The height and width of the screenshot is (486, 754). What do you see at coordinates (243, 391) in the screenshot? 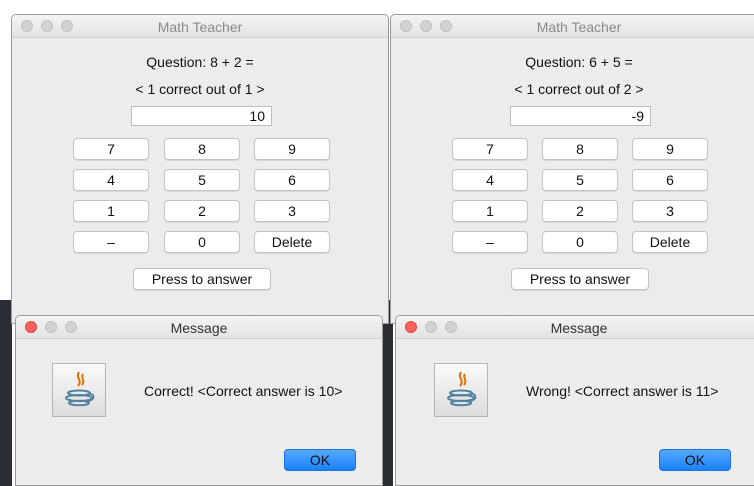
I see `dialog-message: Correct! <Correct answer is 10>` at bounding box center [243, 391].